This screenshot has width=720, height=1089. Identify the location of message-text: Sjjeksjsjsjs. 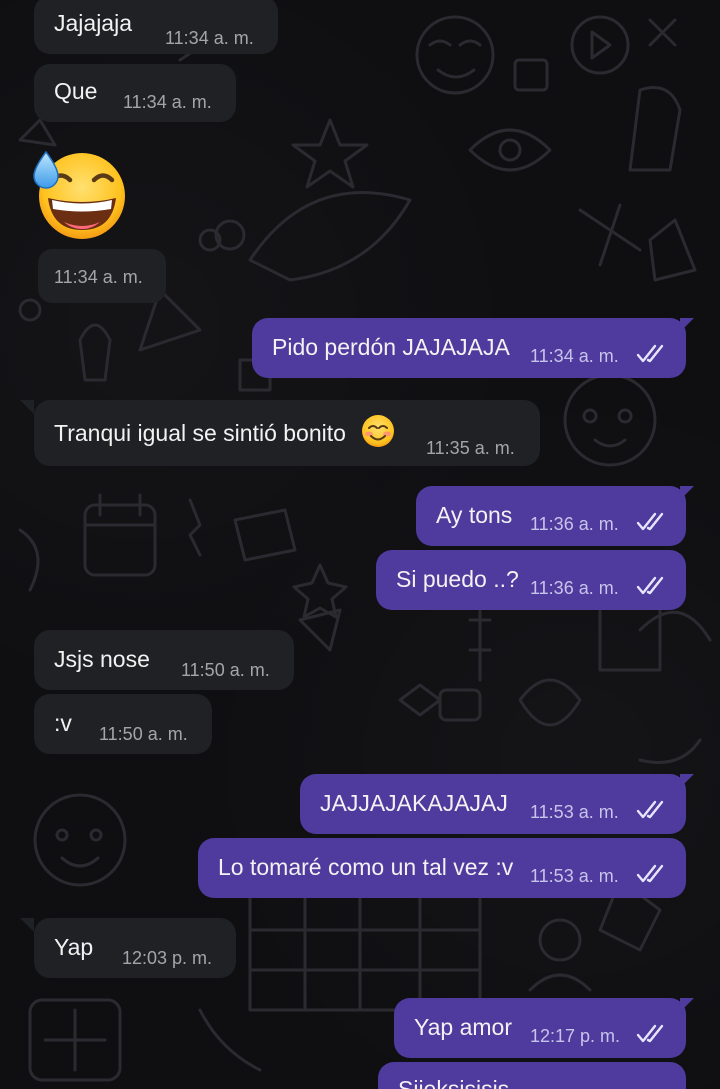
(454, 1082).